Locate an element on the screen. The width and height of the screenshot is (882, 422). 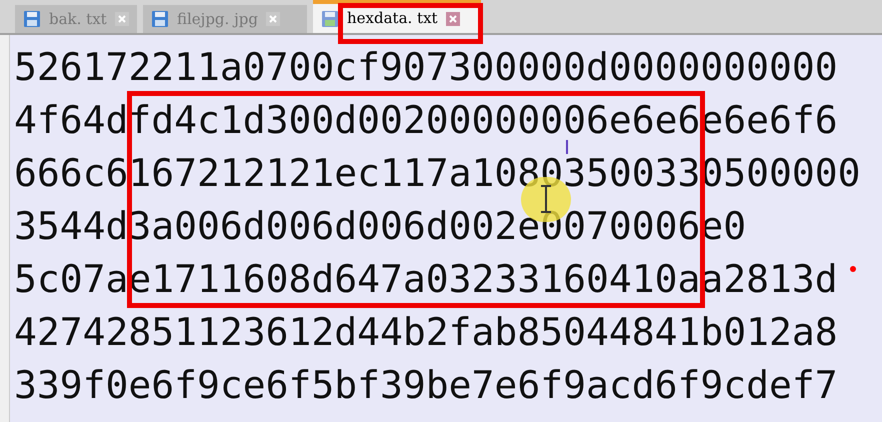
file-tab: bak. txt is located at coordinates (76, 19).